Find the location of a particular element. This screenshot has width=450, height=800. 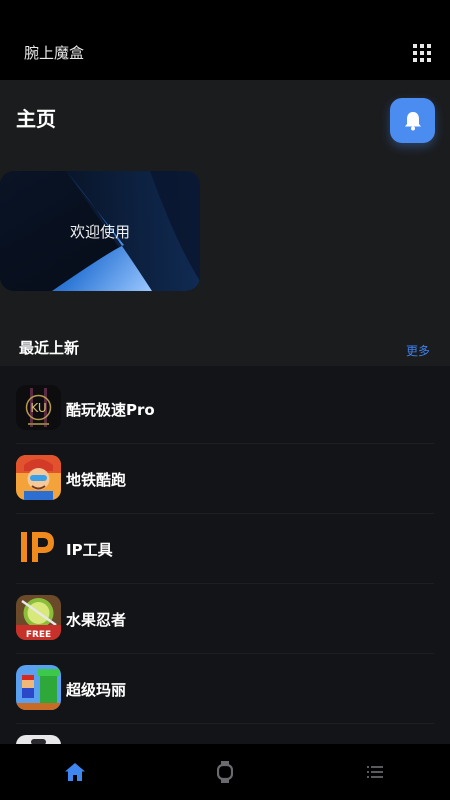

app-name: 地铁酷跑 is located at coordinates (96, 480).